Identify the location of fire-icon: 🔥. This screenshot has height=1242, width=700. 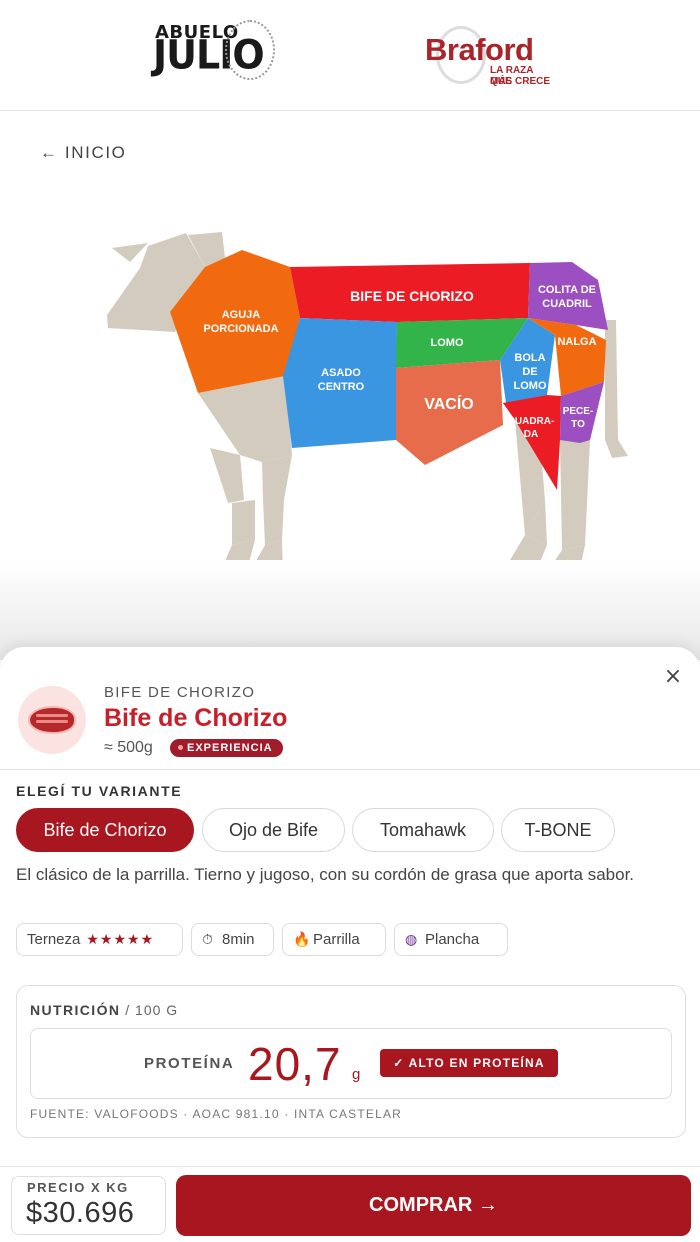
(302, 940).